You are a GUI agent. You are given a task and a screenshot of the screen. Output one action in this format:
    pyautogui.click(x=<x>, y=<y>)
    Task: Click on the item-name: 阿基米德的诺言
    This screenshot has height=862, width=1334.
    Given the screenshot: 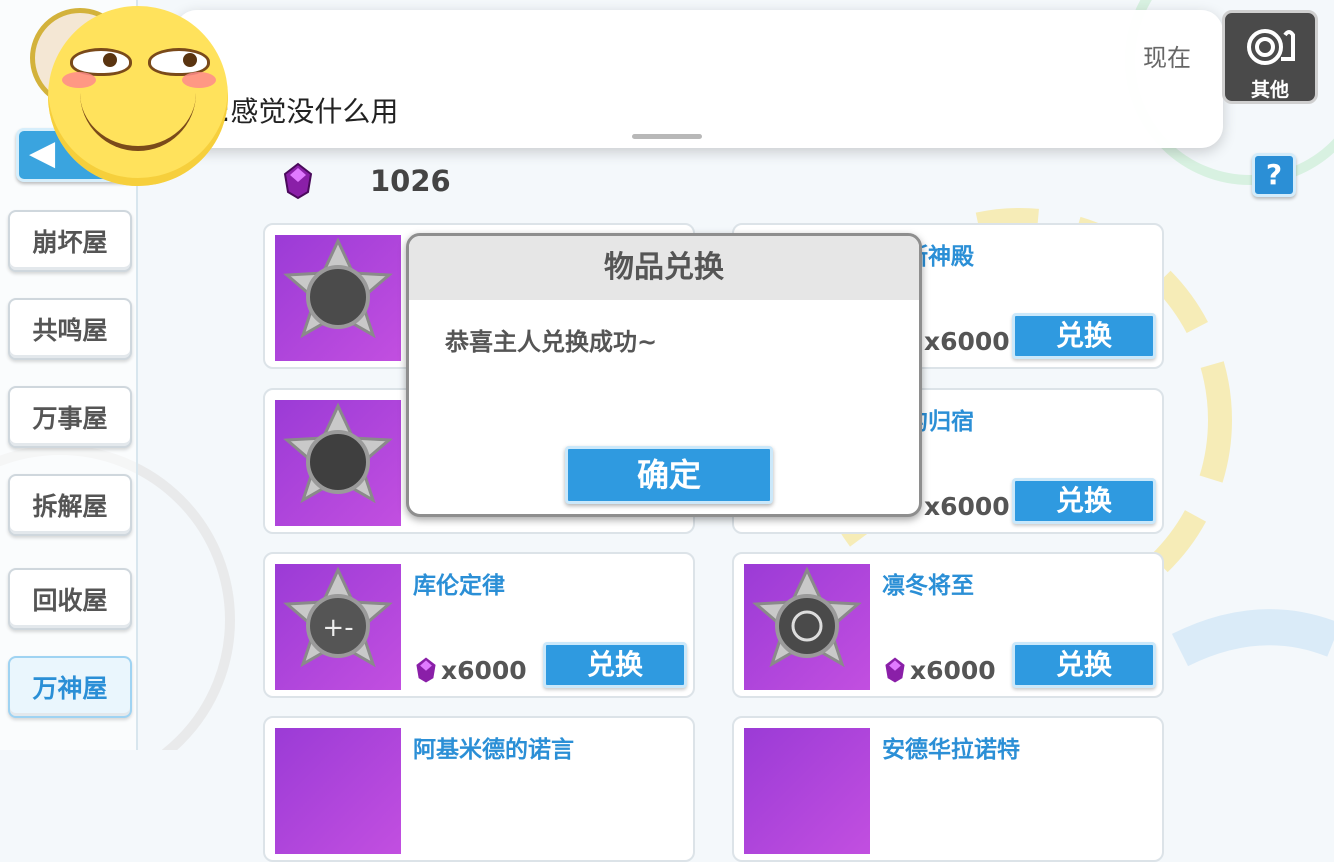 What is the action you would take?
    pyautogui.click(x=493, y=750)
    